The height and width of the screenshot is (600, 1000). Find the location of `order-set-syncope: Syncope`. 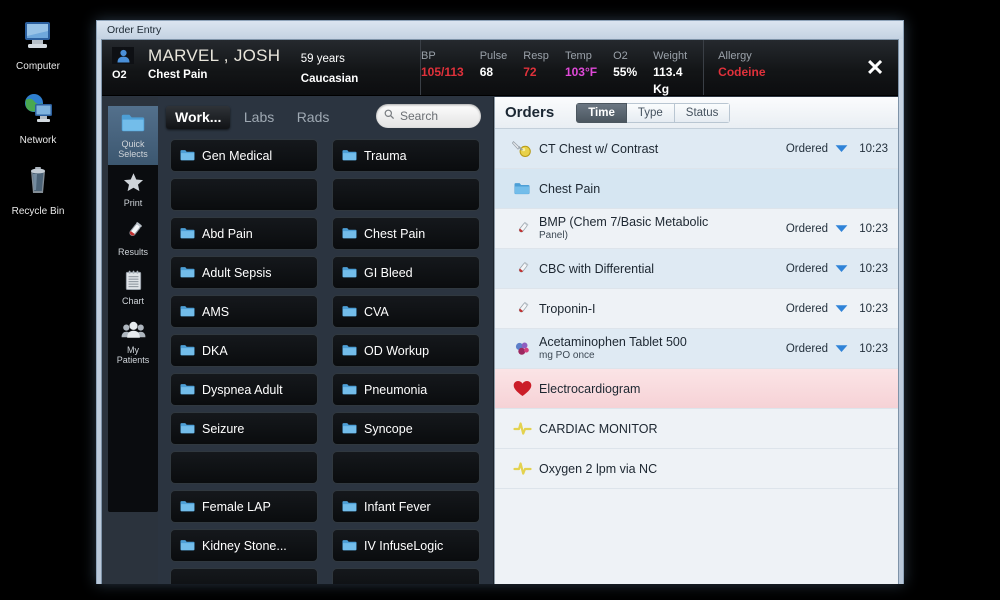

order-set-syncope: Syncope is located at coordinates (406, 428).